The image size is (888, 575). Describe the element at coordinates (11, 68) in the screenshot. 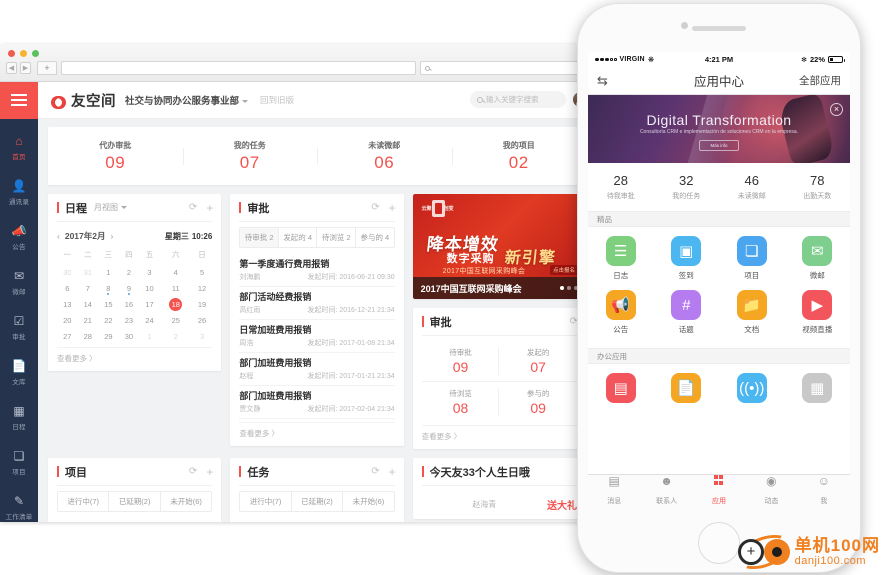

I see `back-arrow-icon: ◀` at that location.